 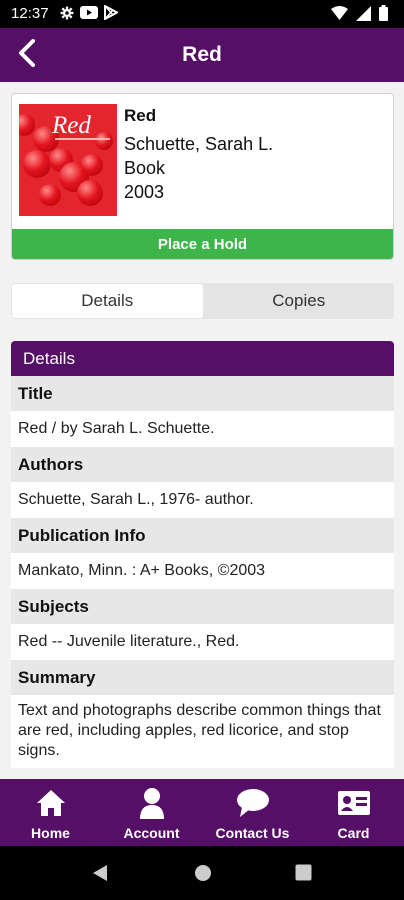 What do you see at coordinates (202, 393) in the screenshot?
I see `field-label-title: Title` at bounding box center [202, 393].